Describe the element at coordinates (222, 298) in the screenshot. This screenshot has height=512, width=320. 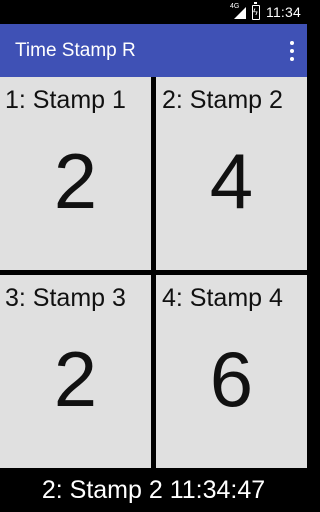
I see `stamp-label: 4: Stamp 4` at that location.